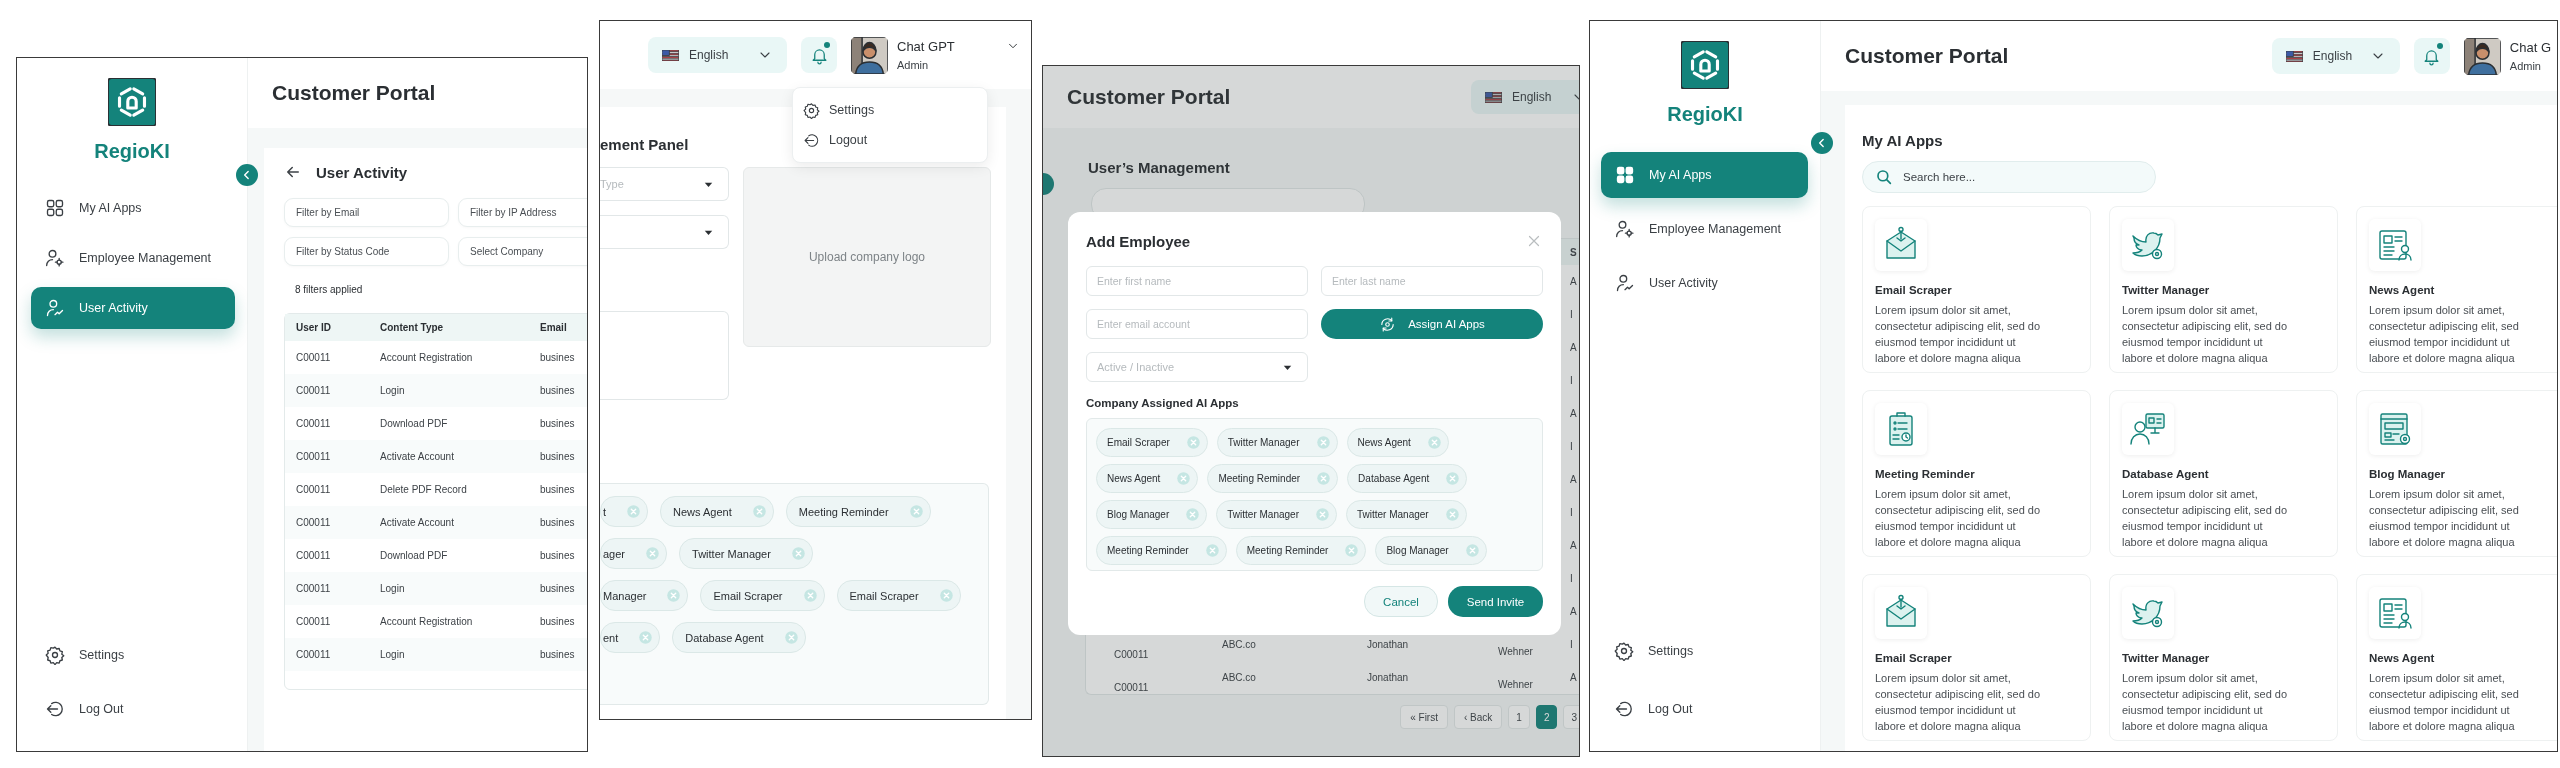  Describe the element at coordinates (614, 553) in the screenshot. I see `tag-label: ager` at that location.